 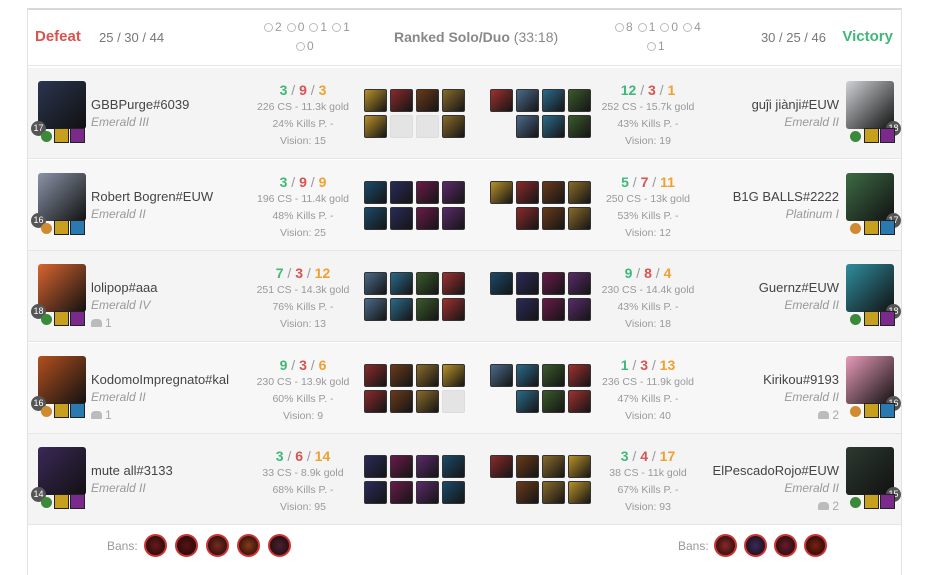 I want to click on right-player-name: ElPescadoRojo#EUW, so click(x=776, y=470).